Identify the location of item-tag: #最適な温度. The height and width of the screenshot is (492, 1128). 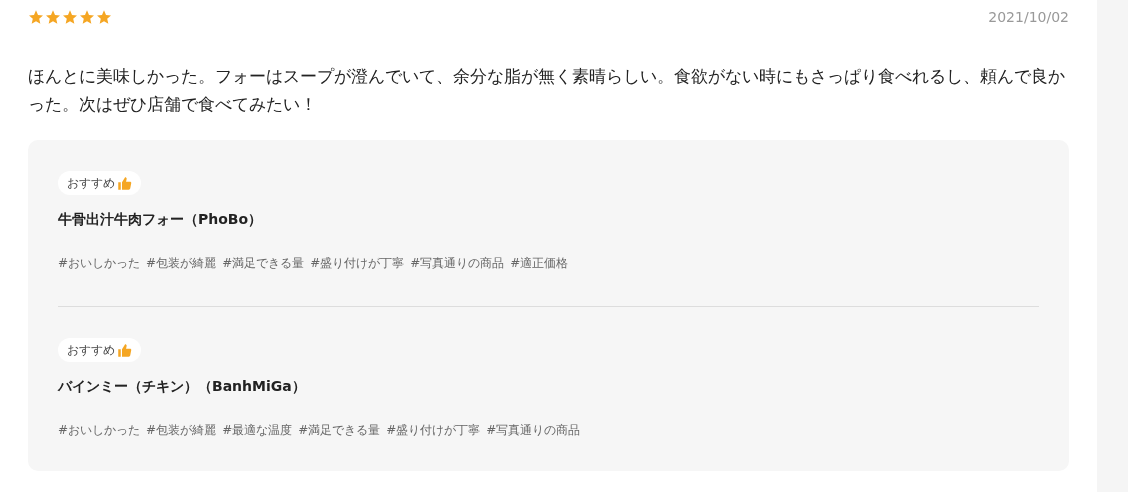
(257, 430).